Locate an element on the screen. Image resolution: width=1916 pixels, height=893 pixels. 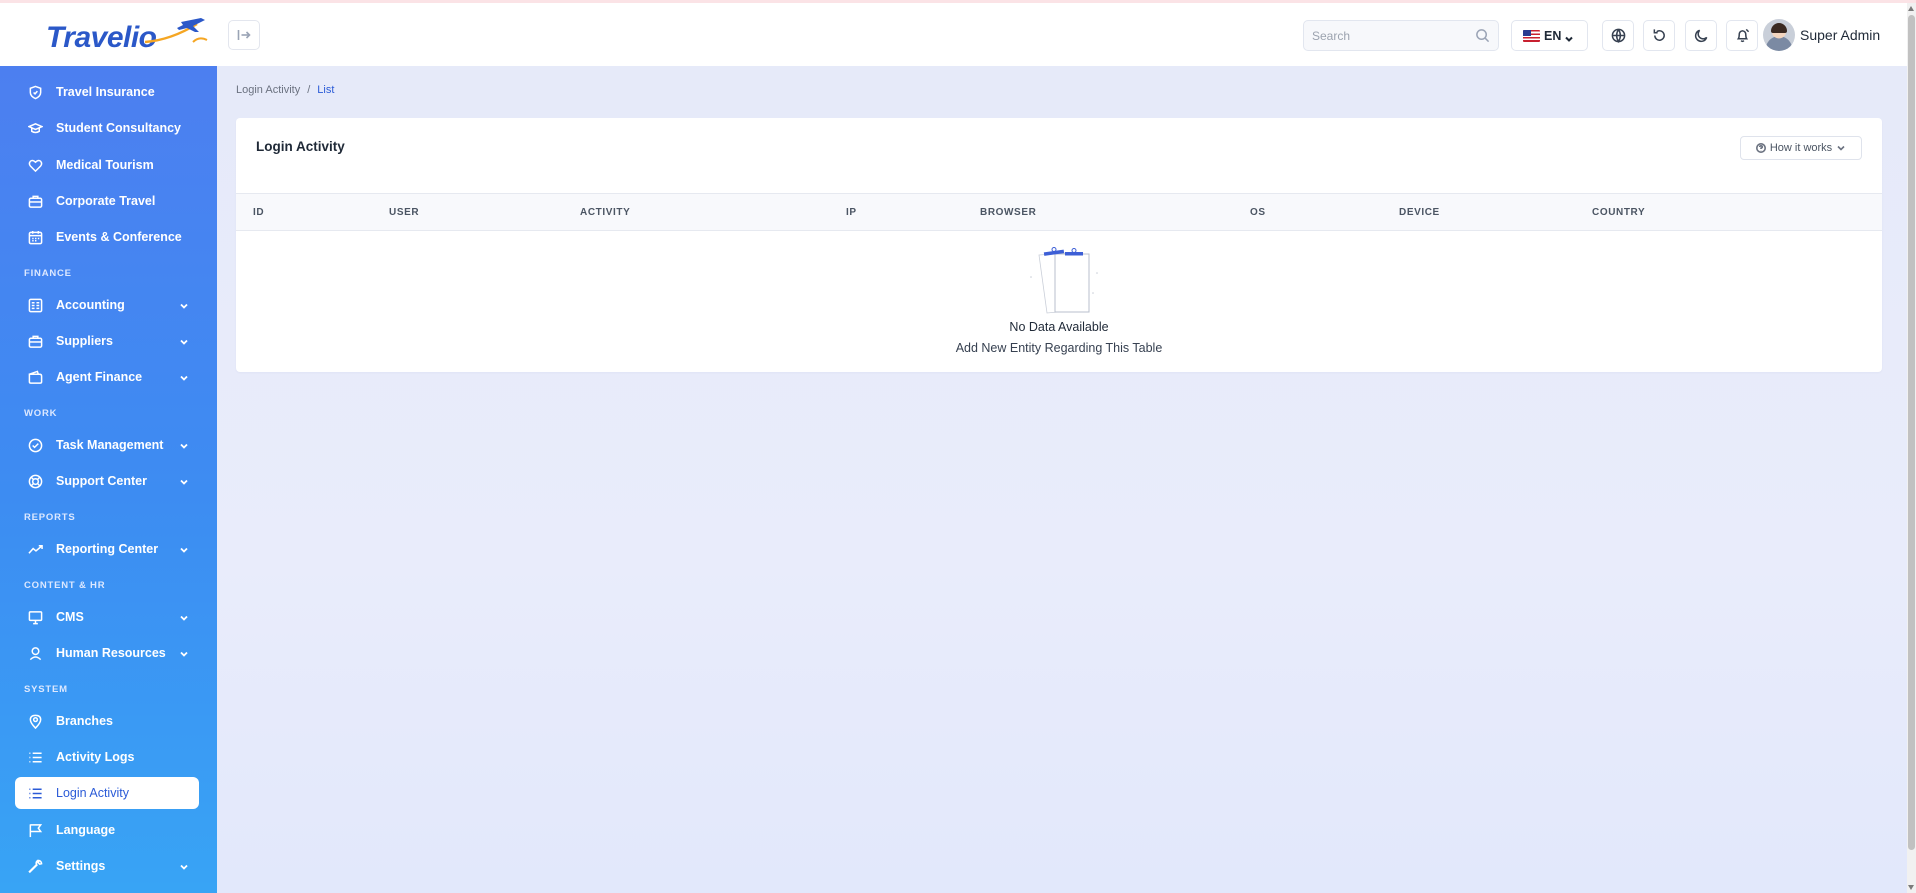
logo-bar: Travelio is located at coordinates (108, 34).